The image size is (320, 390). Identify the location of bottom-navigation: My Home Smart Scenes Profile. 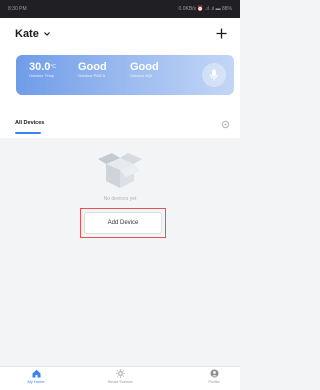
(120, 378).